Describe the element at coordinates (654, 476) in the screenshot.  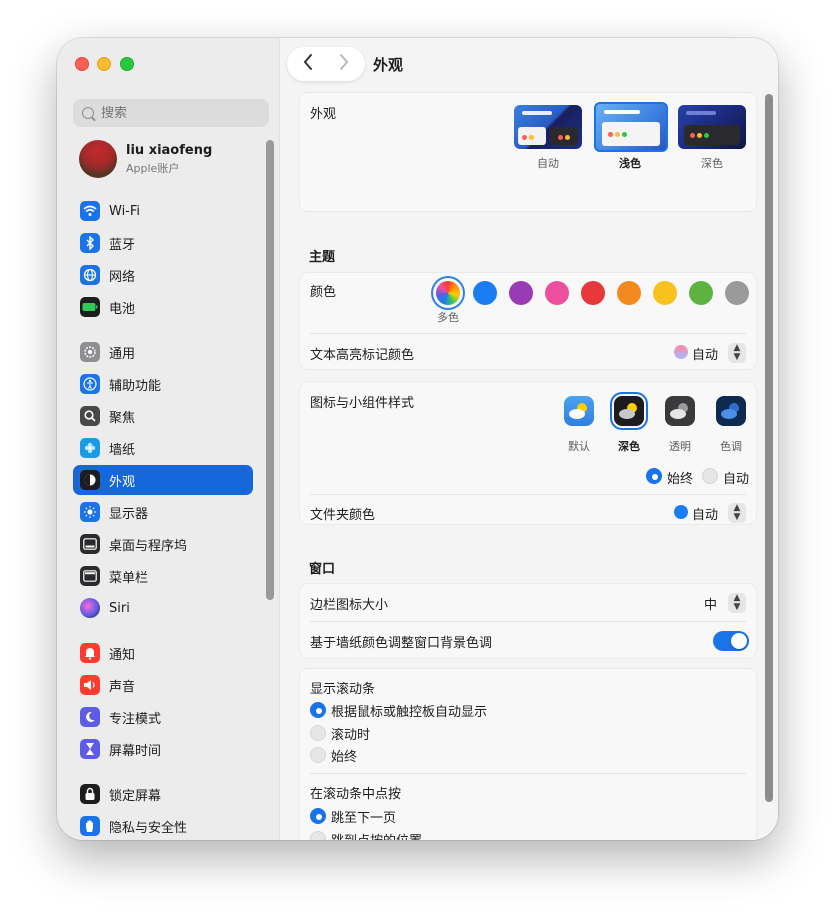
I see `icon-mode-always-radio` at that location.